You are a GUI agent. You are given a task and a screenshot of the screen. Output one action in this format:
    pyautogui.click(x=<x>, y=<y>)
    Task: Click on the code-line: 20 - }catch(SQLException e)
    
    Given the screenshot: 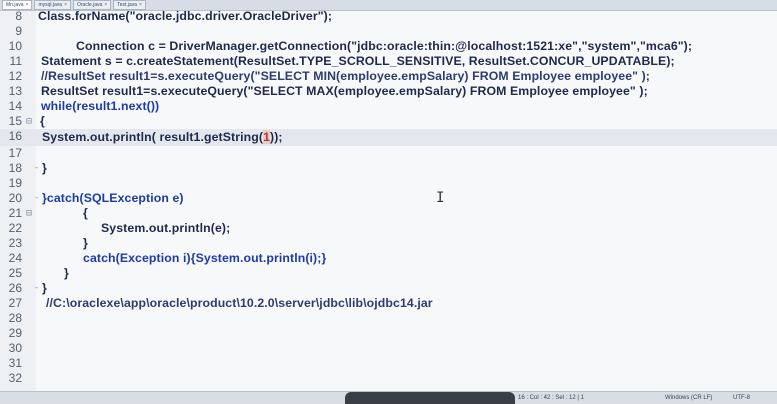 What is the action you would take?
    pyautogui.click(x=388, y=198)
    